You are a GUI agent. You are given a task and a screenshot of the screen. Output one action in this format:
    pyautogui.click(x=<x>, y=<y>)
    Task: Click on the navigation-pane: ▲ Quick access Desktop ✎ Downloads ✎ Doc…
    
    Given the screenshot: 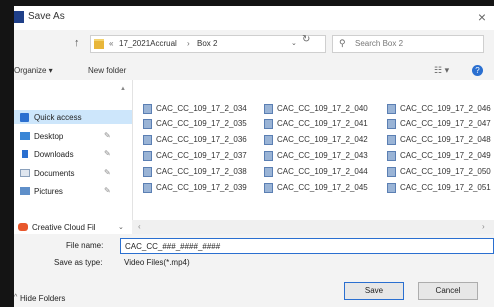 What is the action you would take?
    pyautogui.click(x=73, y=152)
    